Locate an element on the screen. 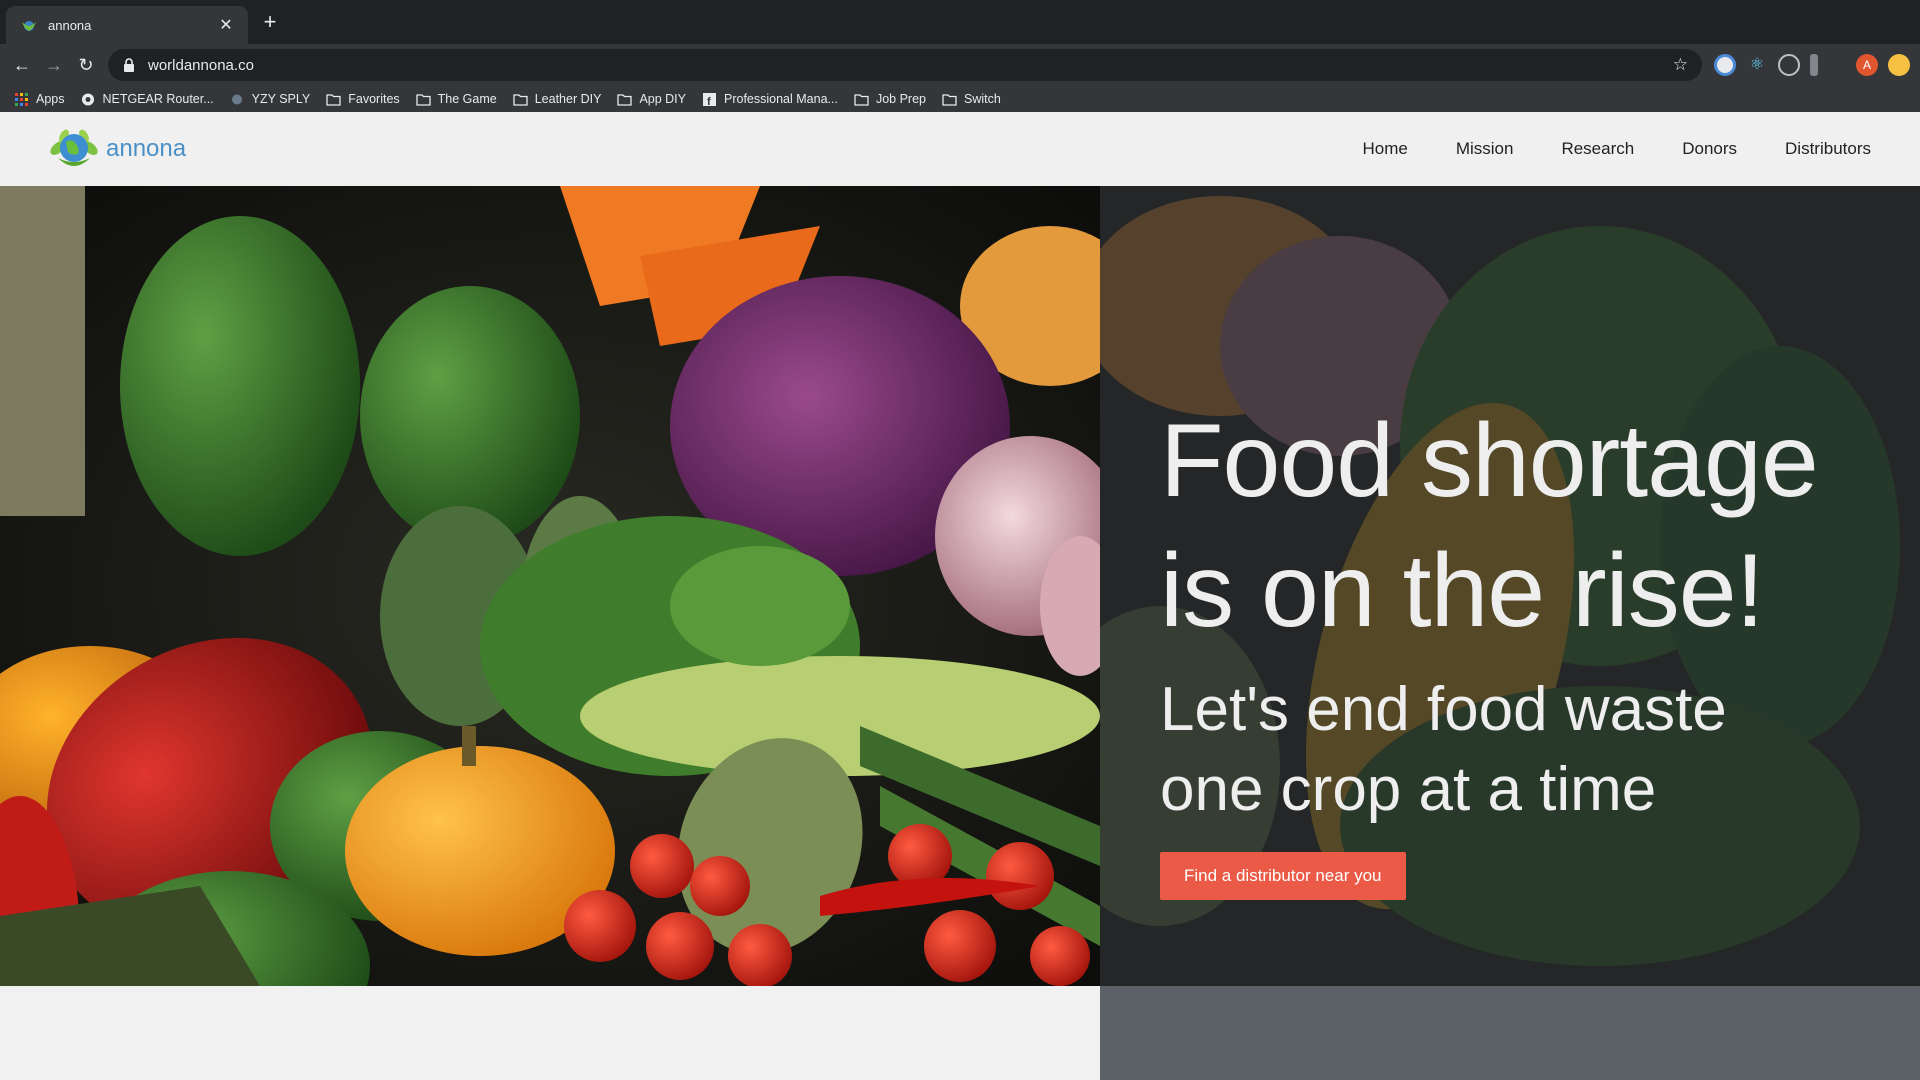  nav-distributors: Distributors is located at coordinates (1828, 149).